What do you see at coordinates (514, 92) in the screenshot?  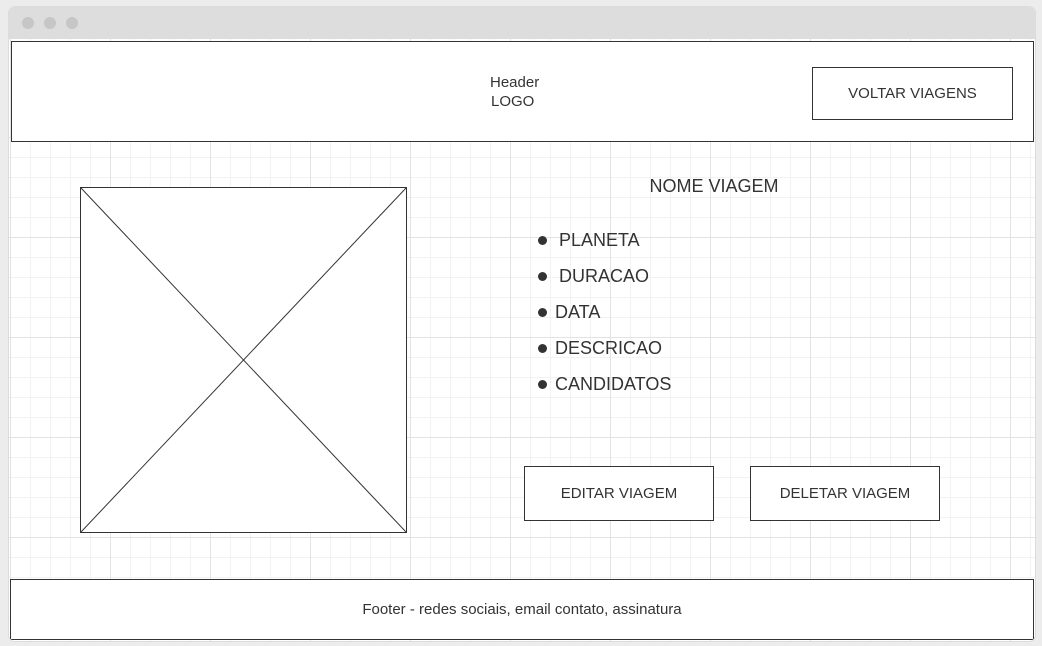 I see `header-logo: Header LOGO` at bounding box center [514, 92].